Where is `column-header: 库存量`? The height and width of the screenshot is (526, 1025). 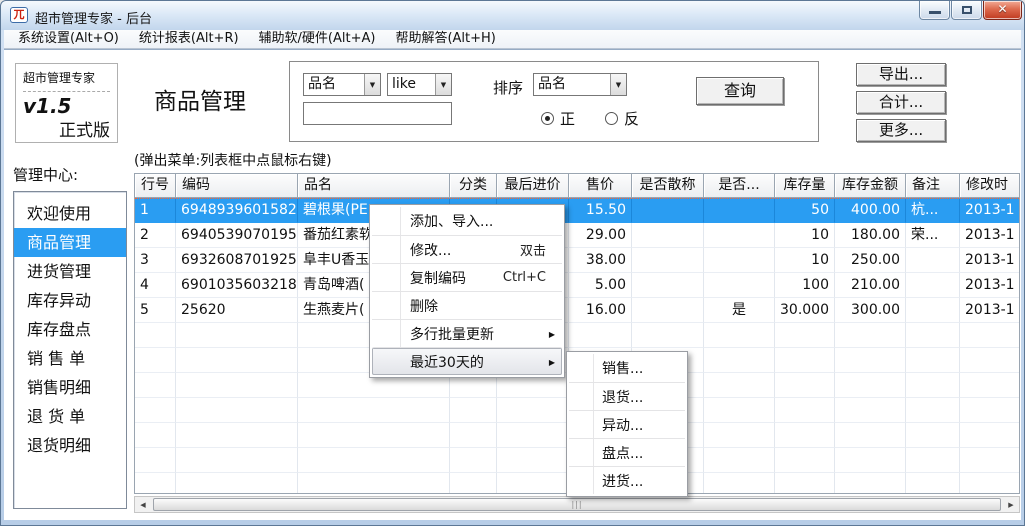 column-header: 库存量 is located at coordinates (805, 186).